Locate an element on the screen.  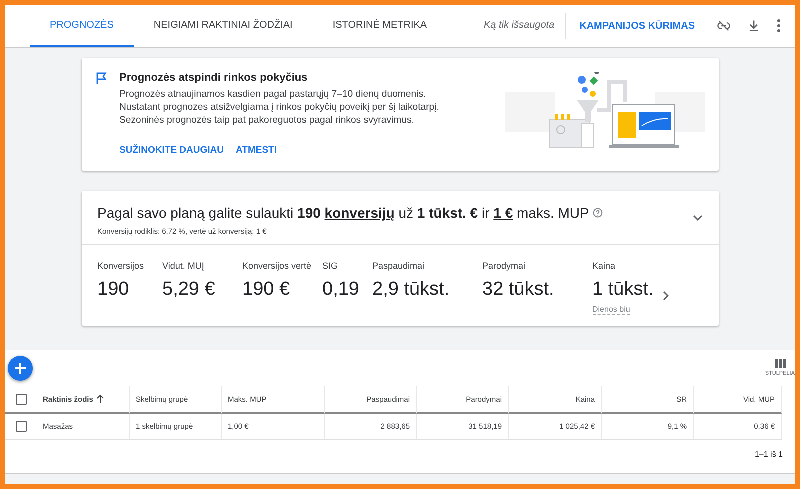
metric-note: Dienos biu is located at coordinates (611, 310).